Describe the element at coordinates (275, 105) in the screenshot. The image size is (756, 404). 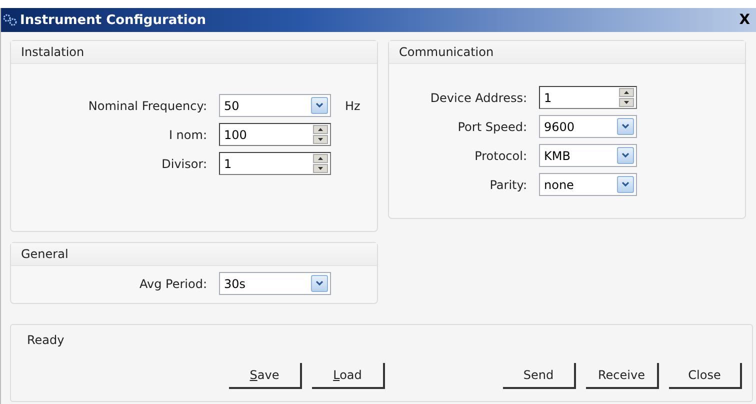
I see `dropdown: 50` at that location.